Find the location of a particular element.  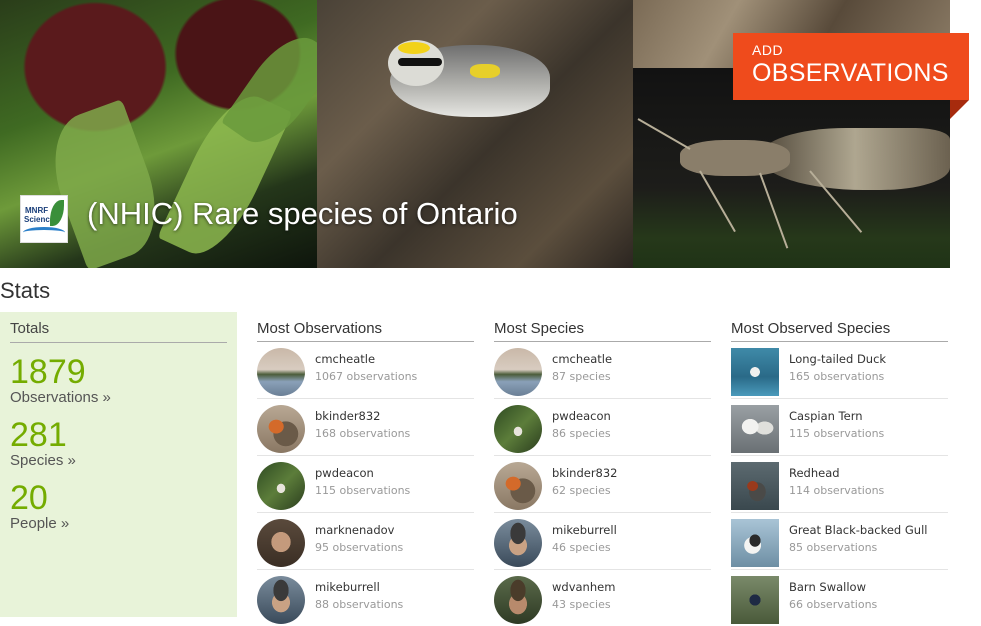

column-heading: Most Observations is located at coordinates (365, 331).